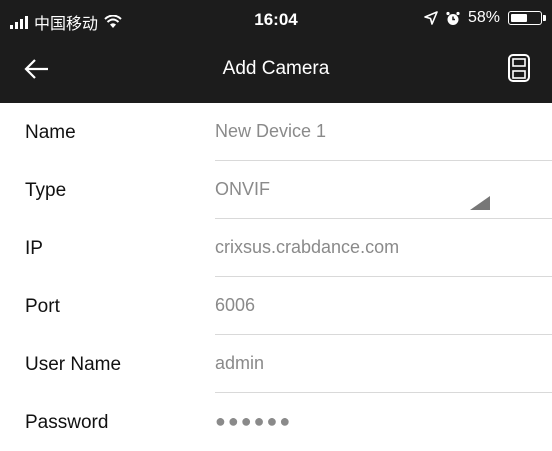  What do you see at coordinates (519, 18) in the screenshot?
I see `battery-fill` at bounding box center [519, 18].